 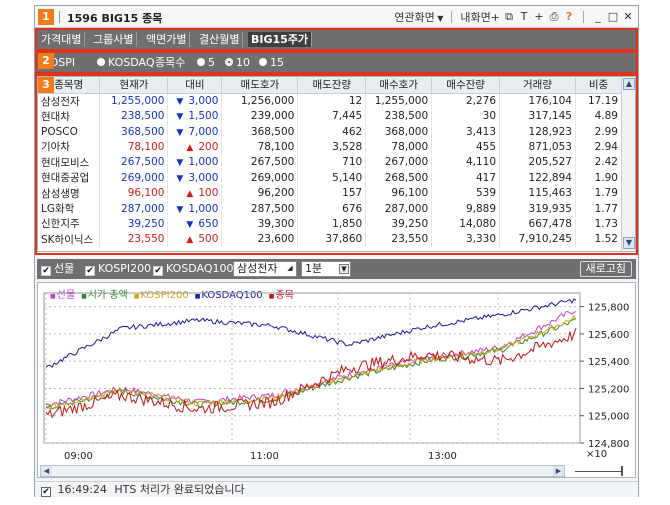 I want to click on scroll-left-icon: ◀, so click(x=46, y=471).